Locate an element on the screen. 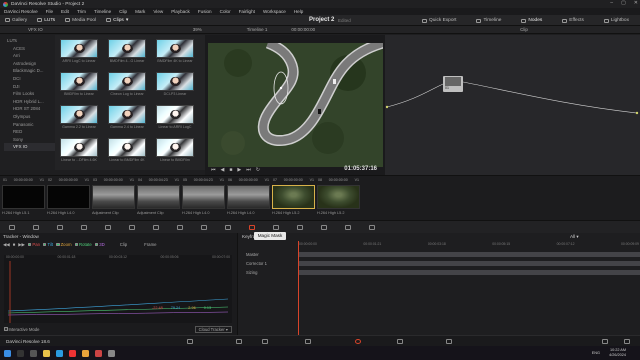 The height and width of the screenshot is (360, 640). lut-folder-item: RED is located at coordinates (29, 132).